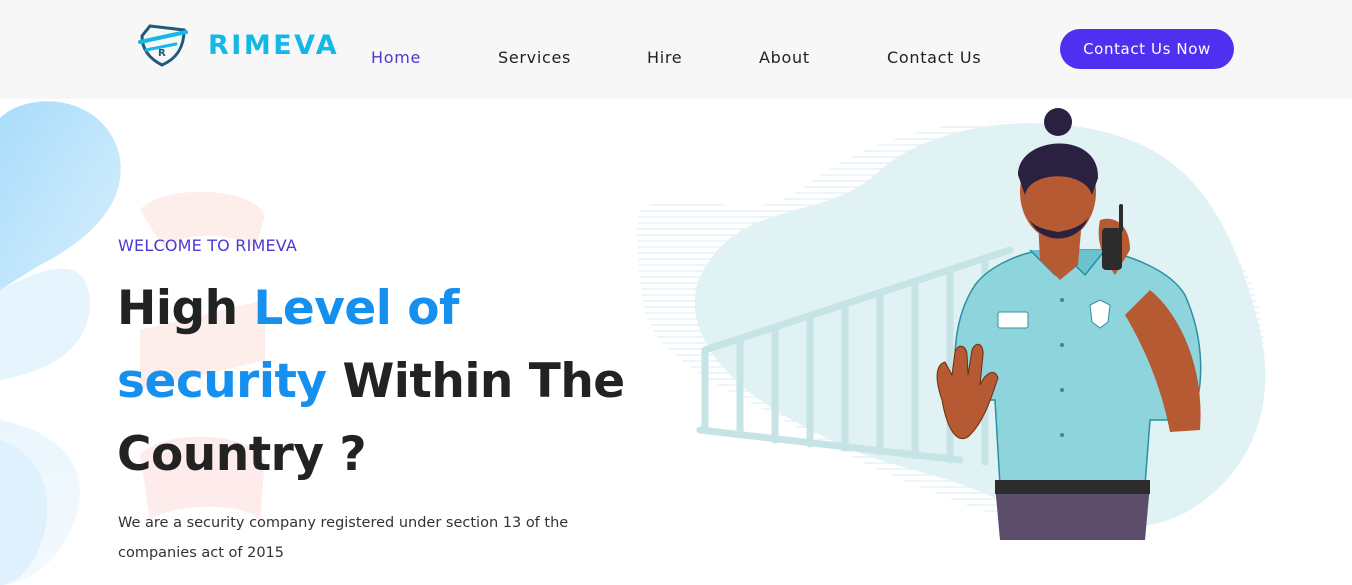  What do you see at coordinates (664, 57) in the screenshot?
I see `nav-hire: Hire` at bounding box center [664, 57].